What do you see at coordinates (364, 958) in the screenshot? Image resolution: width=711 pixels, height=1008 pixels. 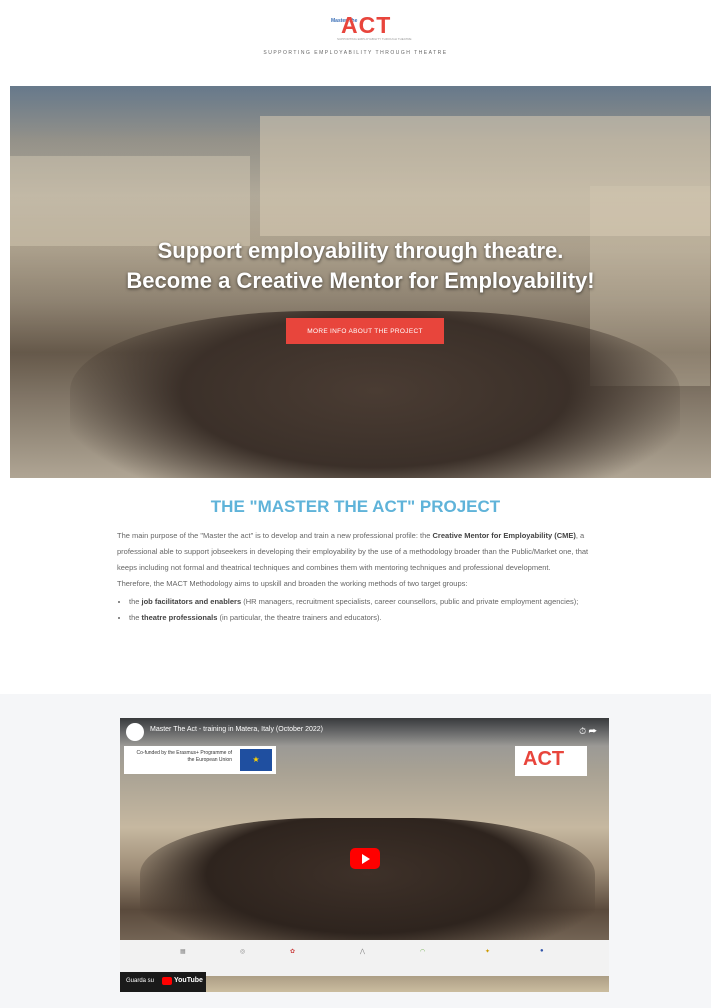 I see `partner-logos-strip: ▦ ◎ ✿ ⋀ ◠ ✦ ●` at bounding box center [364, 958].